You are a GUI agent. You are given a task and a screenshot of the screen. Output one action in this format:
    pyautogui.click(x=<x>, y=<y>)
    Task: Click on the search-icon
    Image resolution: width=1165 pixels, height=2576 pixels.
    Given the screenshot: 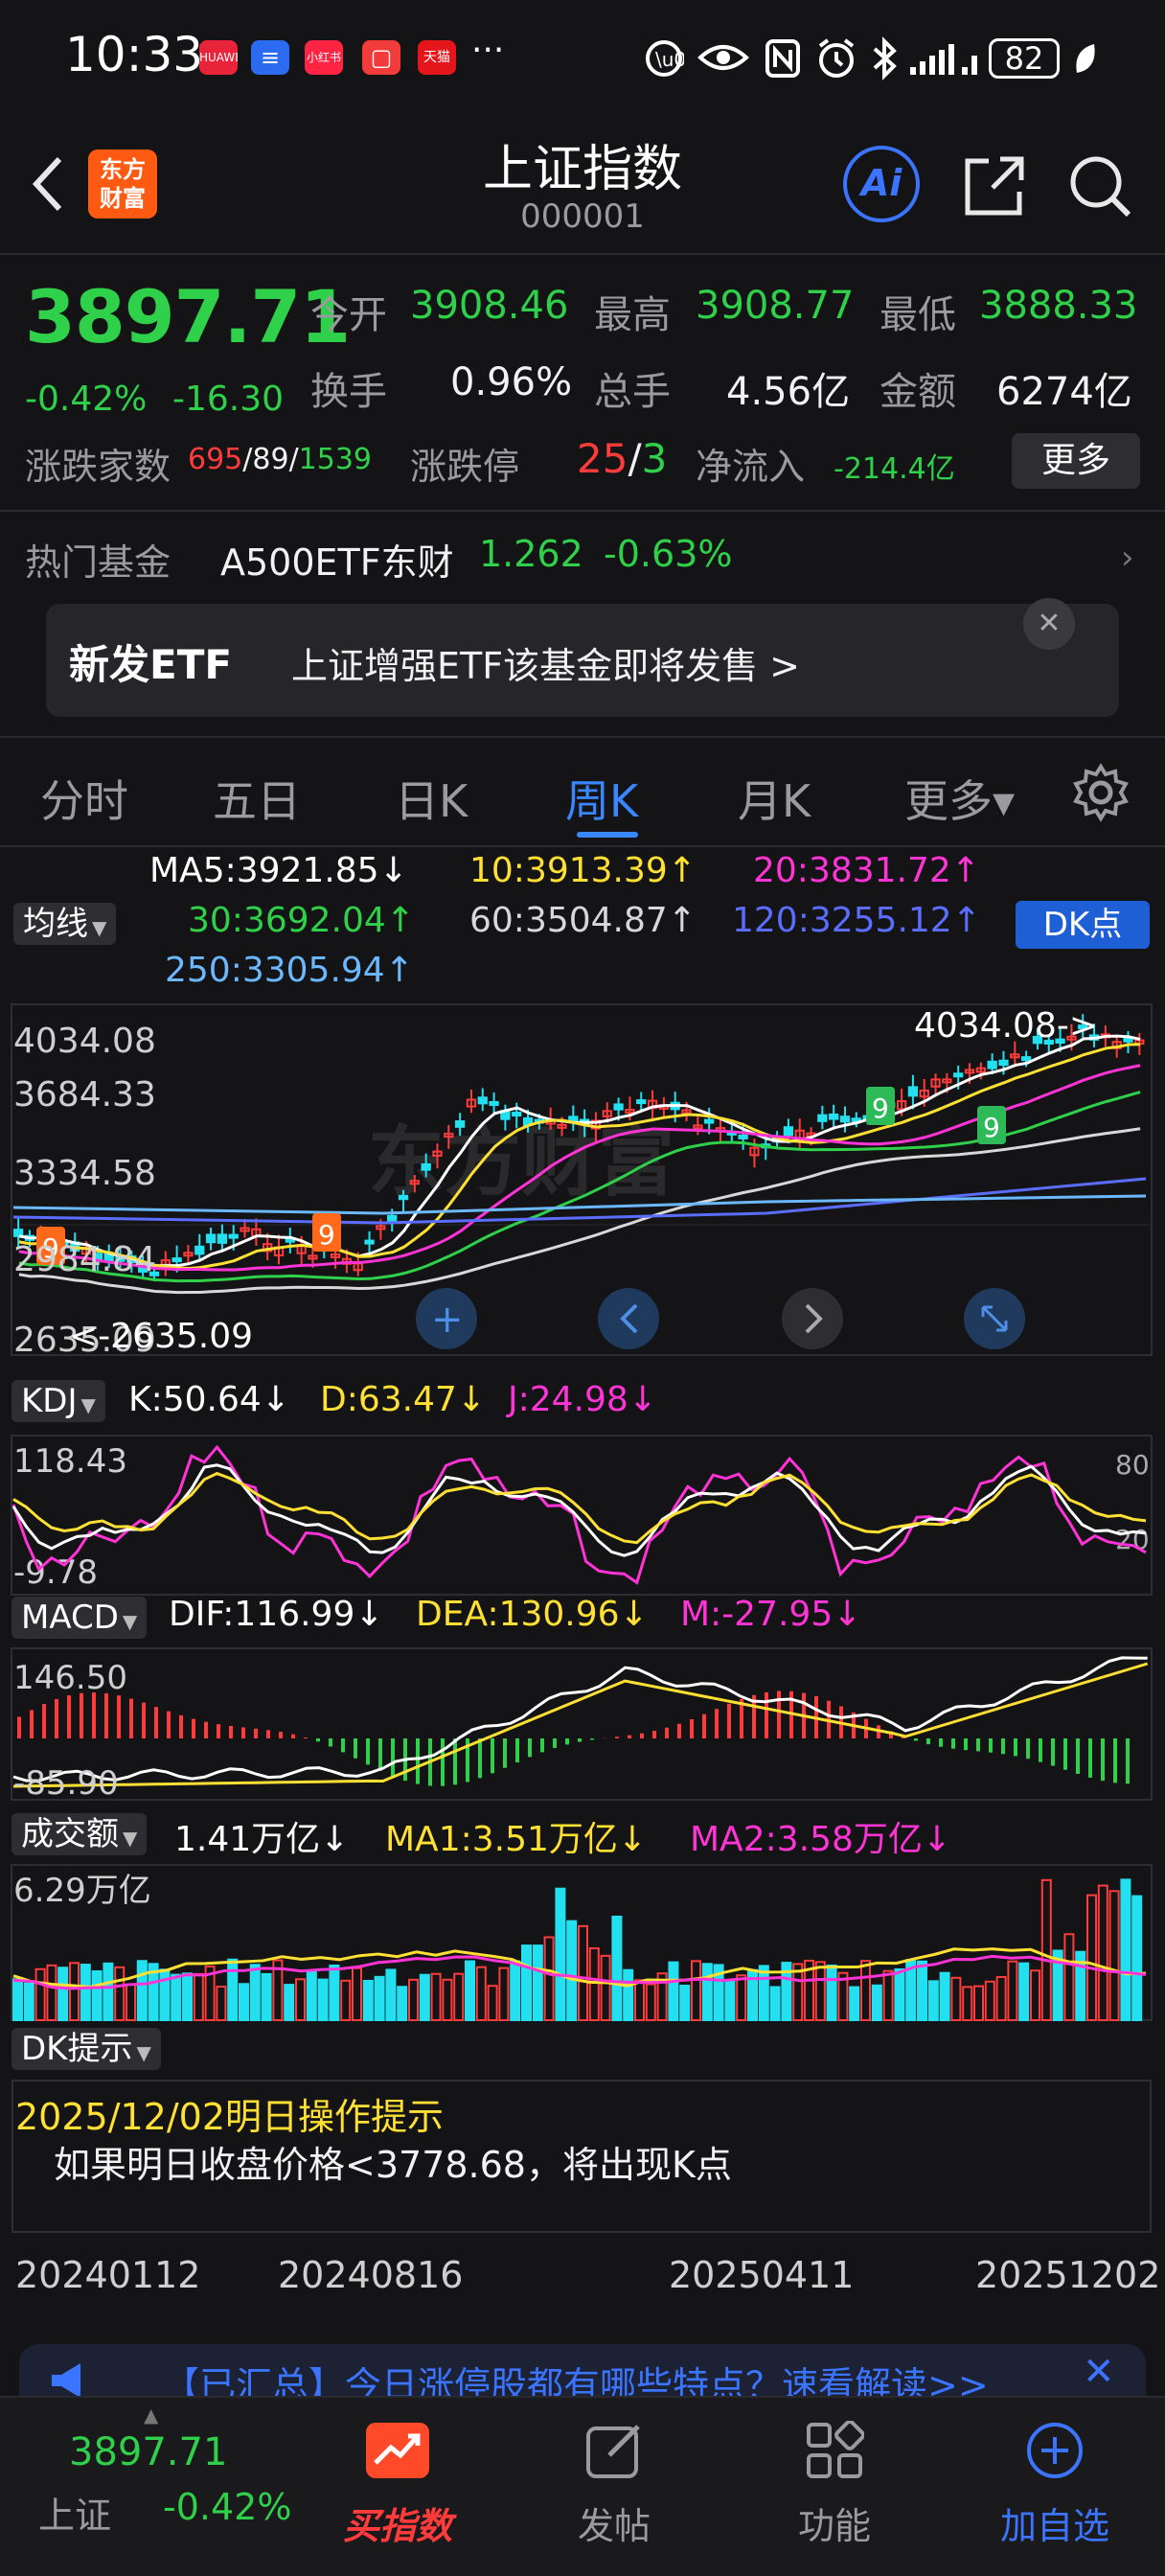 What is the action you would take?
    pyautogui.click(x=1099, y=186)
    